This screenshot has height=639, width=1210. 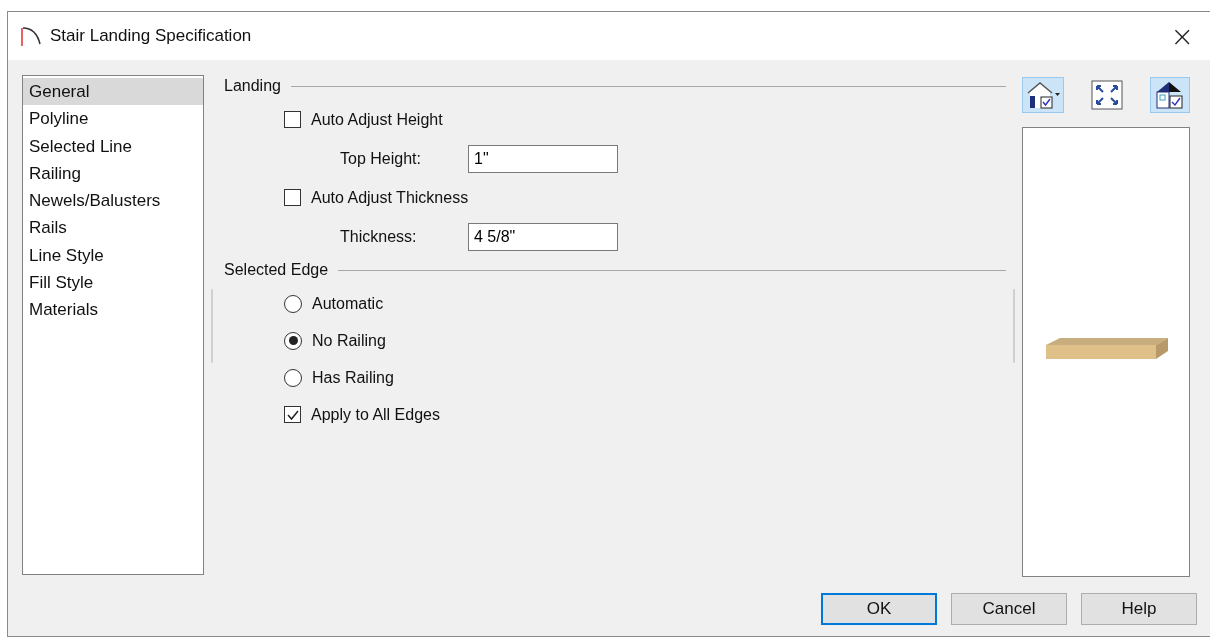 I want to click on dialog-button: Cancel, so click(x=1009, y=609).